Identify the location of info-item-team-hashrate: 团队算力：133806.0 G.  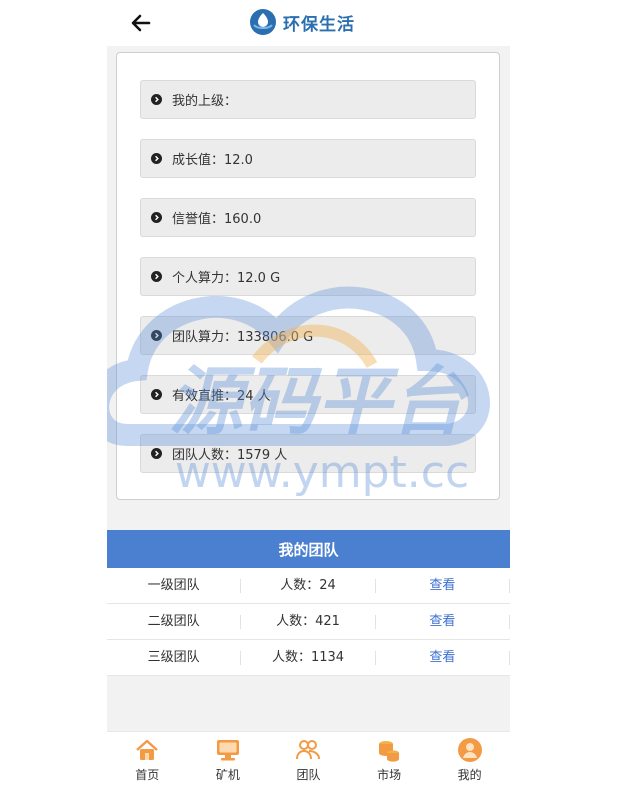
(308, 335).